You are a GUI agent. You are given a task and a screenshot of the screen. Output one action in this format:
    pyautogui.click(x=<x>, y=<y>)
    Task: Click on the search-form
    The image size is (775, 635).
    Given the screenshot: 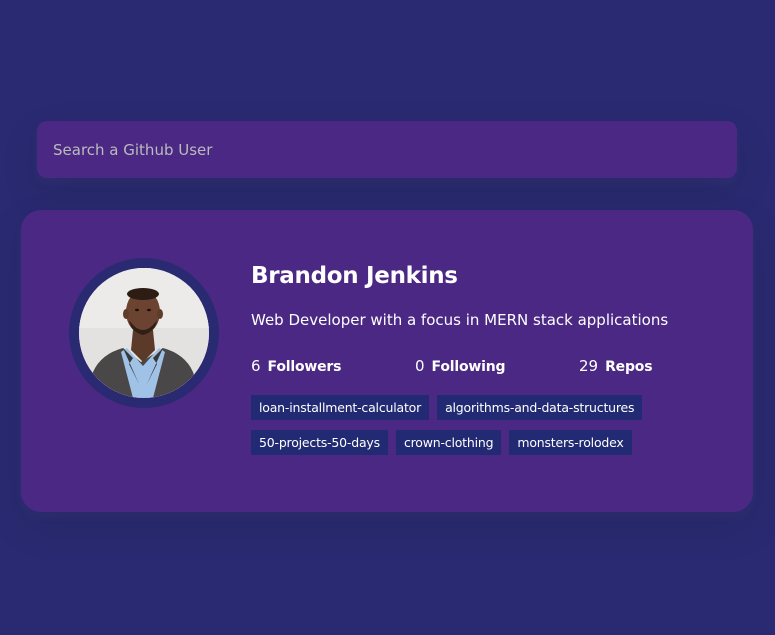 What is the action you would take?
    pyautogui.click(x=387, y=149)
    